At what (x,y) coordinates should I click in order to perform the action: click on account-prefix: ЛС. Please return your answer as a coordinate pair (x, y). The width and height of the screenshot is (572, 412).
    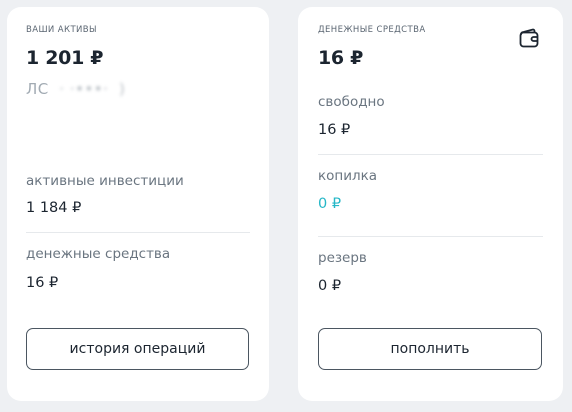
    Looking at the image, I should click on (37, 89).